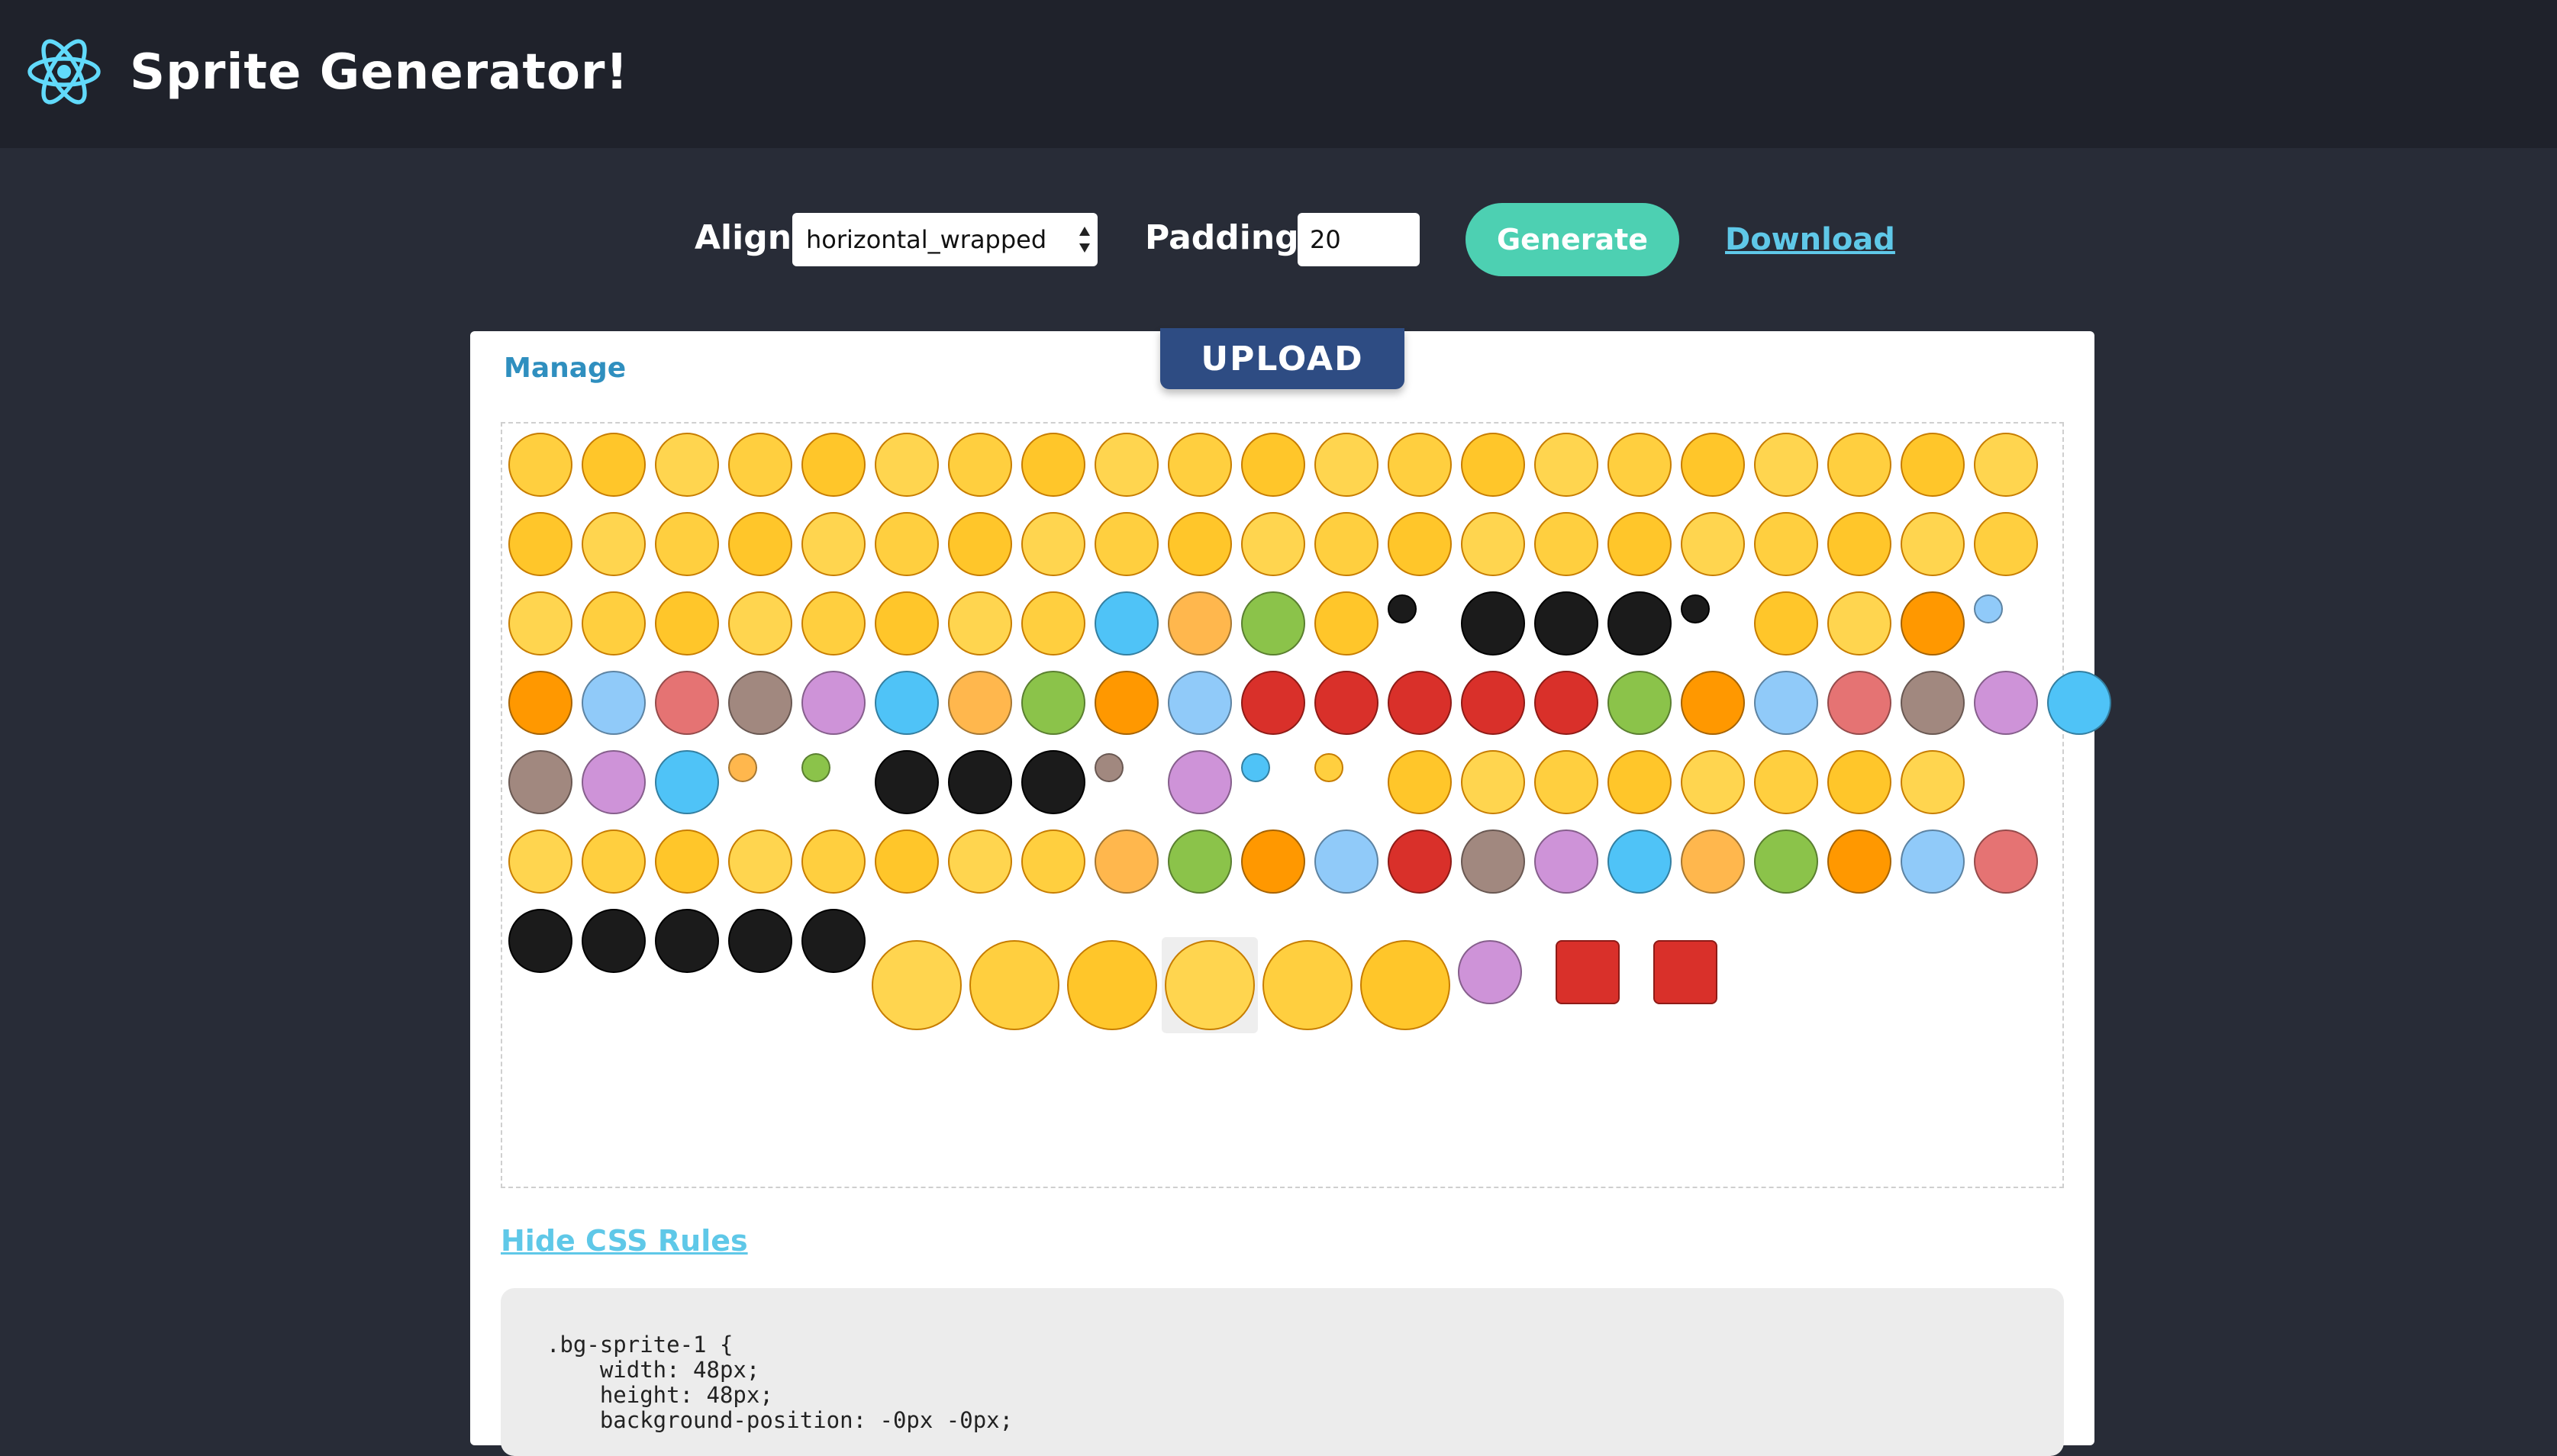  I want to click on sprite-wacky-face, so click(980, 623).